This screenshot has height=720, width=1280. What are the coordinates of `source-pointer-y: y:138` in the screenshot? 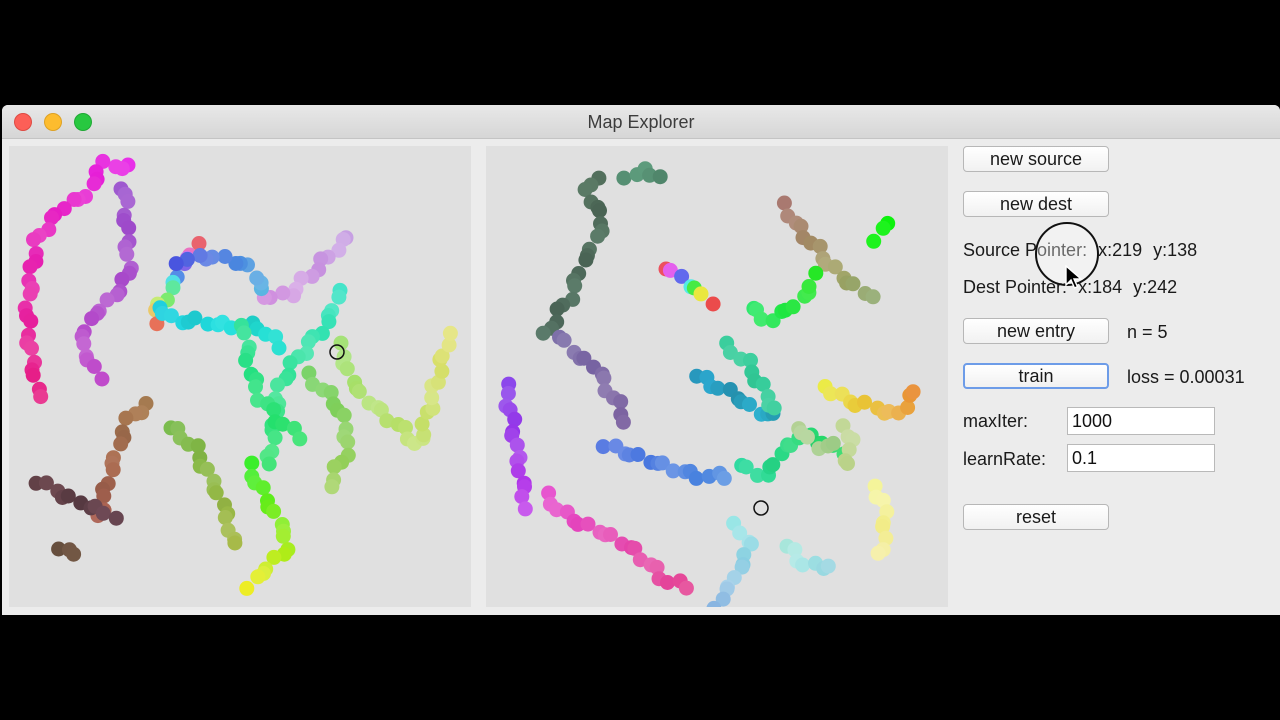 It's located at (1175, 250).